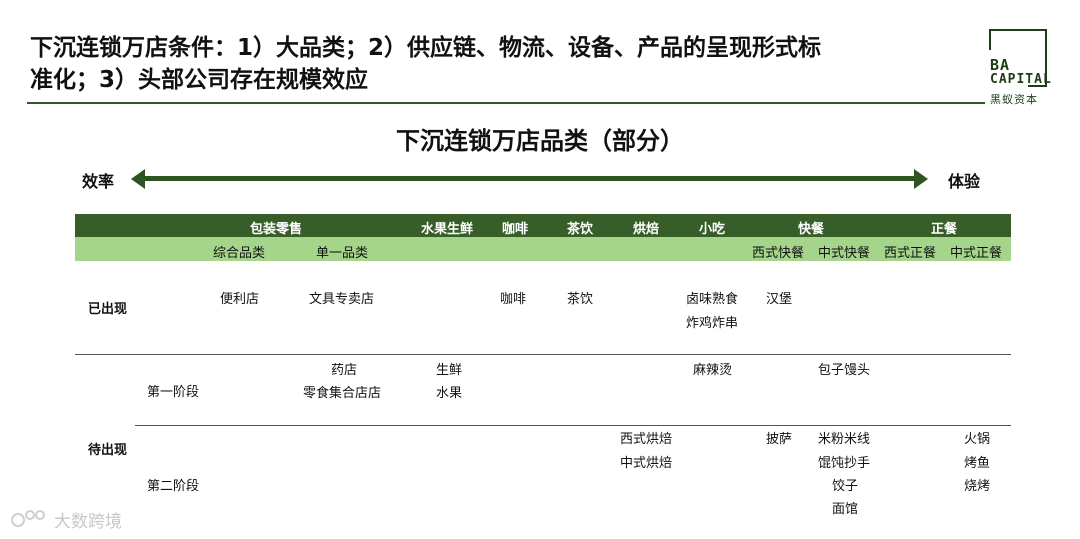  Describe the element at coordinates (977, 463) in the screenshot. I see `cell-grilled-fish: 烤鱼` at that location.